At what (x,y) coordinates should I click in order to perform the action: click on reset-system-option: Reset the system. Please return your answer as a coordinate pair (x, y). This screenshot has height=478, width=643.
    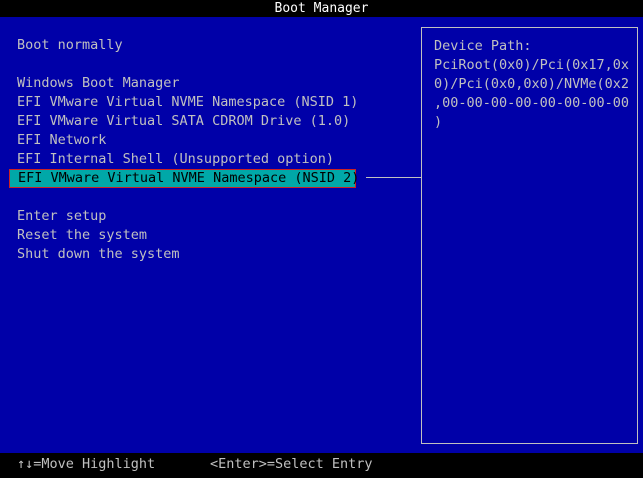
    Looking at the image, I should click on (82, 235).